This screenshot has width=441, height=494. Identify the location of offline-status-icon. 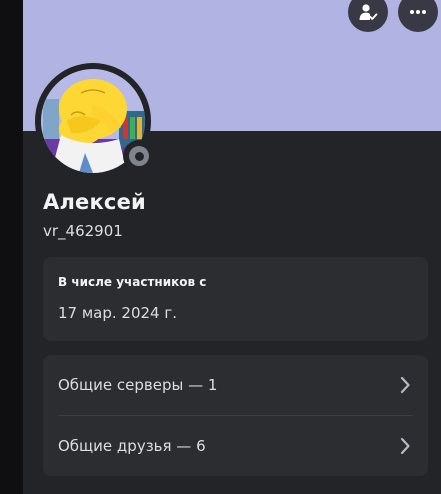
(139, 156).